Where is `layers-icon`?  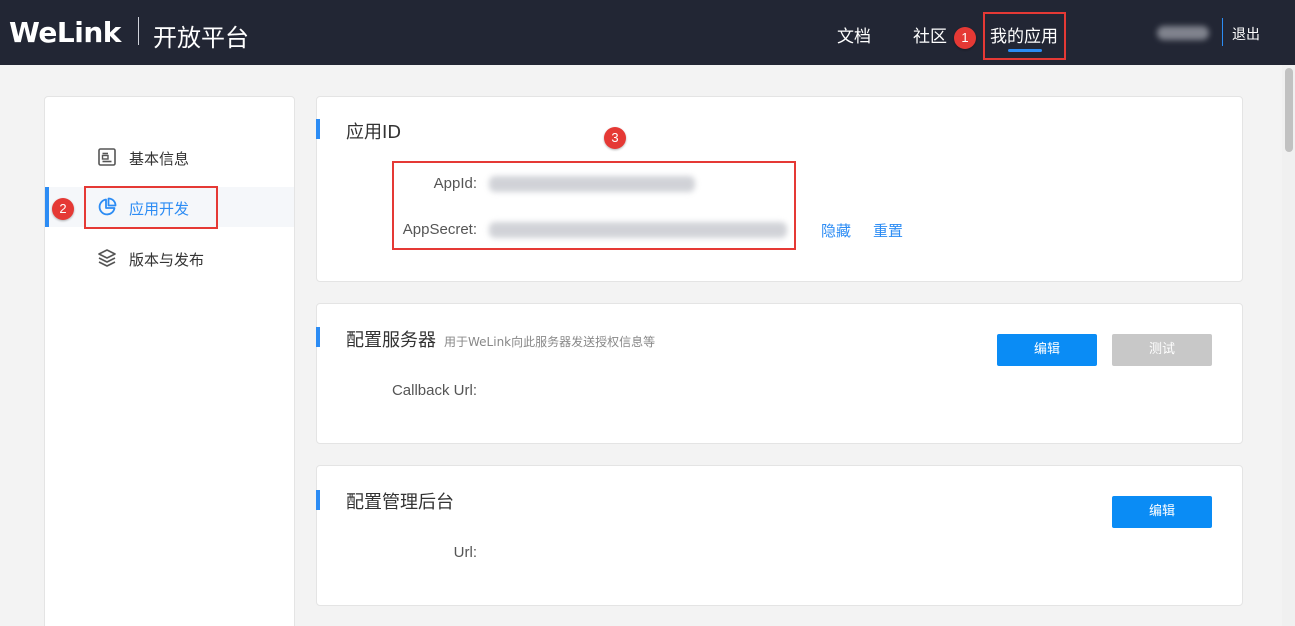
layers-icon is located at coordinates (107, 258).